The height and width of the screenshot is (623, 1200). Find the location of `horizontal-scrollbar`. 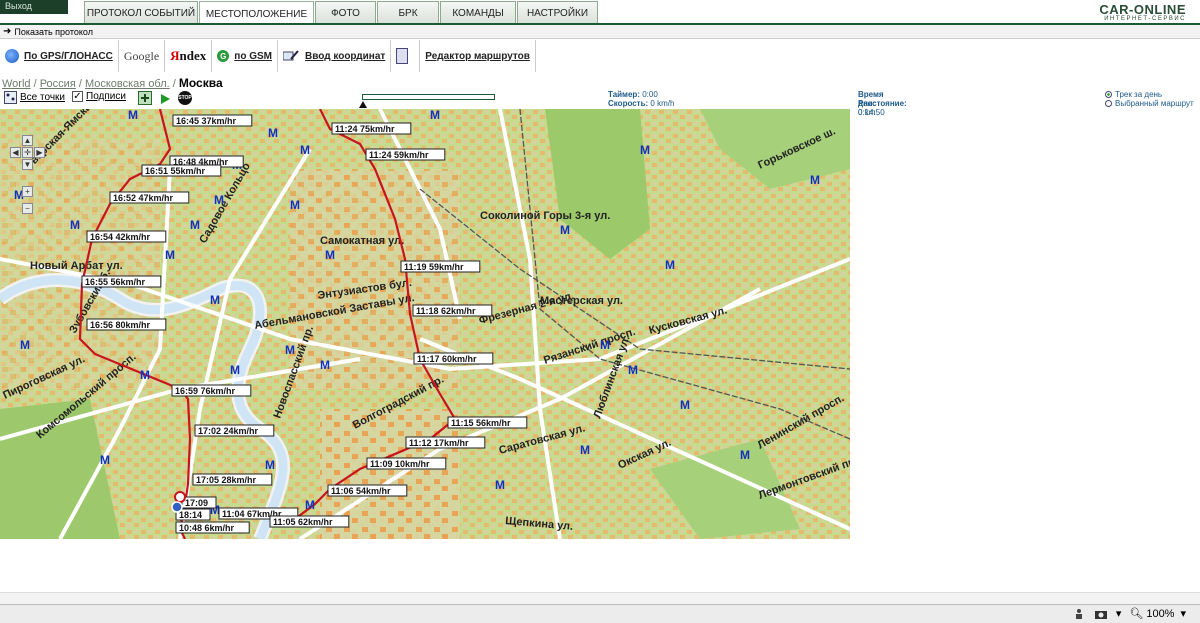

horizontal-scrollbar is located at coordinates (600, 598).